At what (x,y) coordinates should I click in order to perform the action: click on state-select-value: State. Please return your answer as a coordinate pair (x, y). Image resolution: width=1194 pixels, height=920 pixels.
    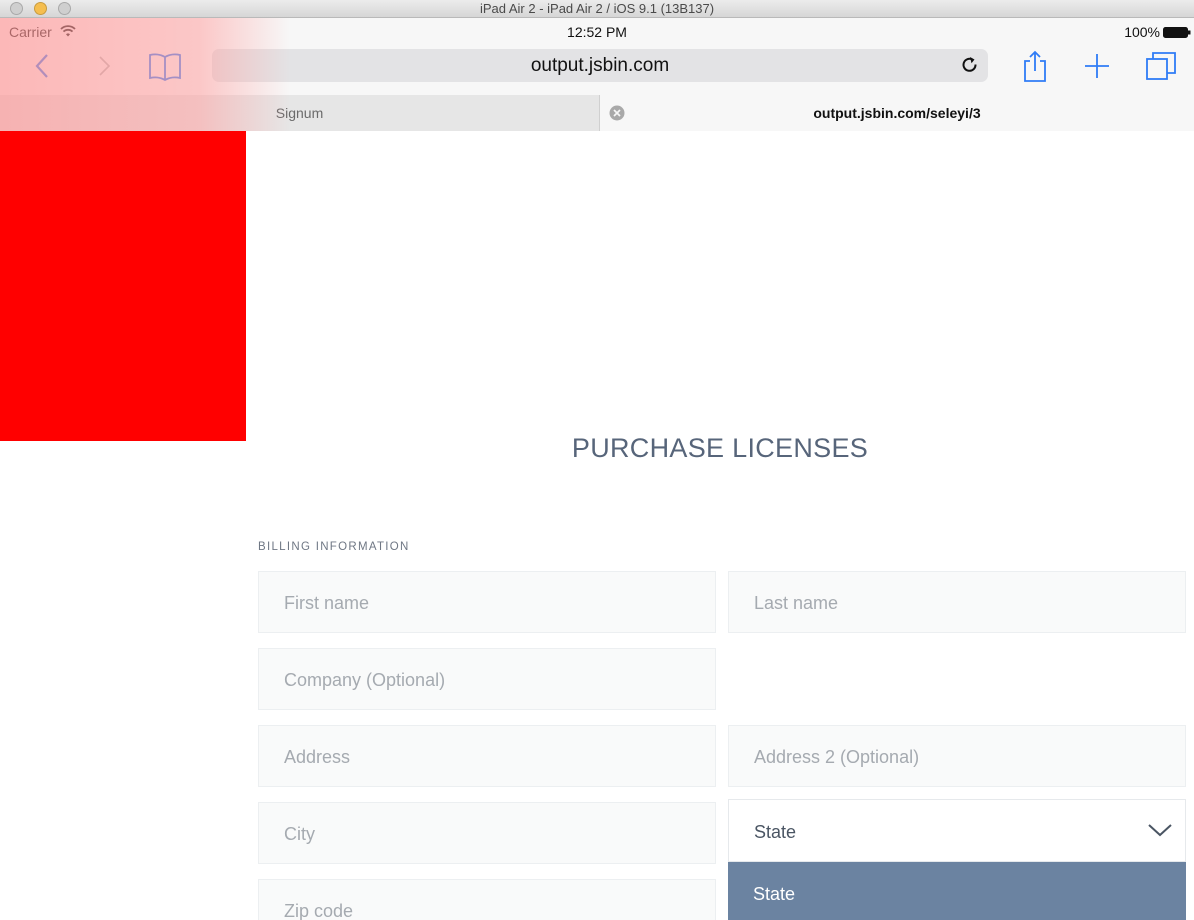
    Looking at the image, I should click on (775, 832).